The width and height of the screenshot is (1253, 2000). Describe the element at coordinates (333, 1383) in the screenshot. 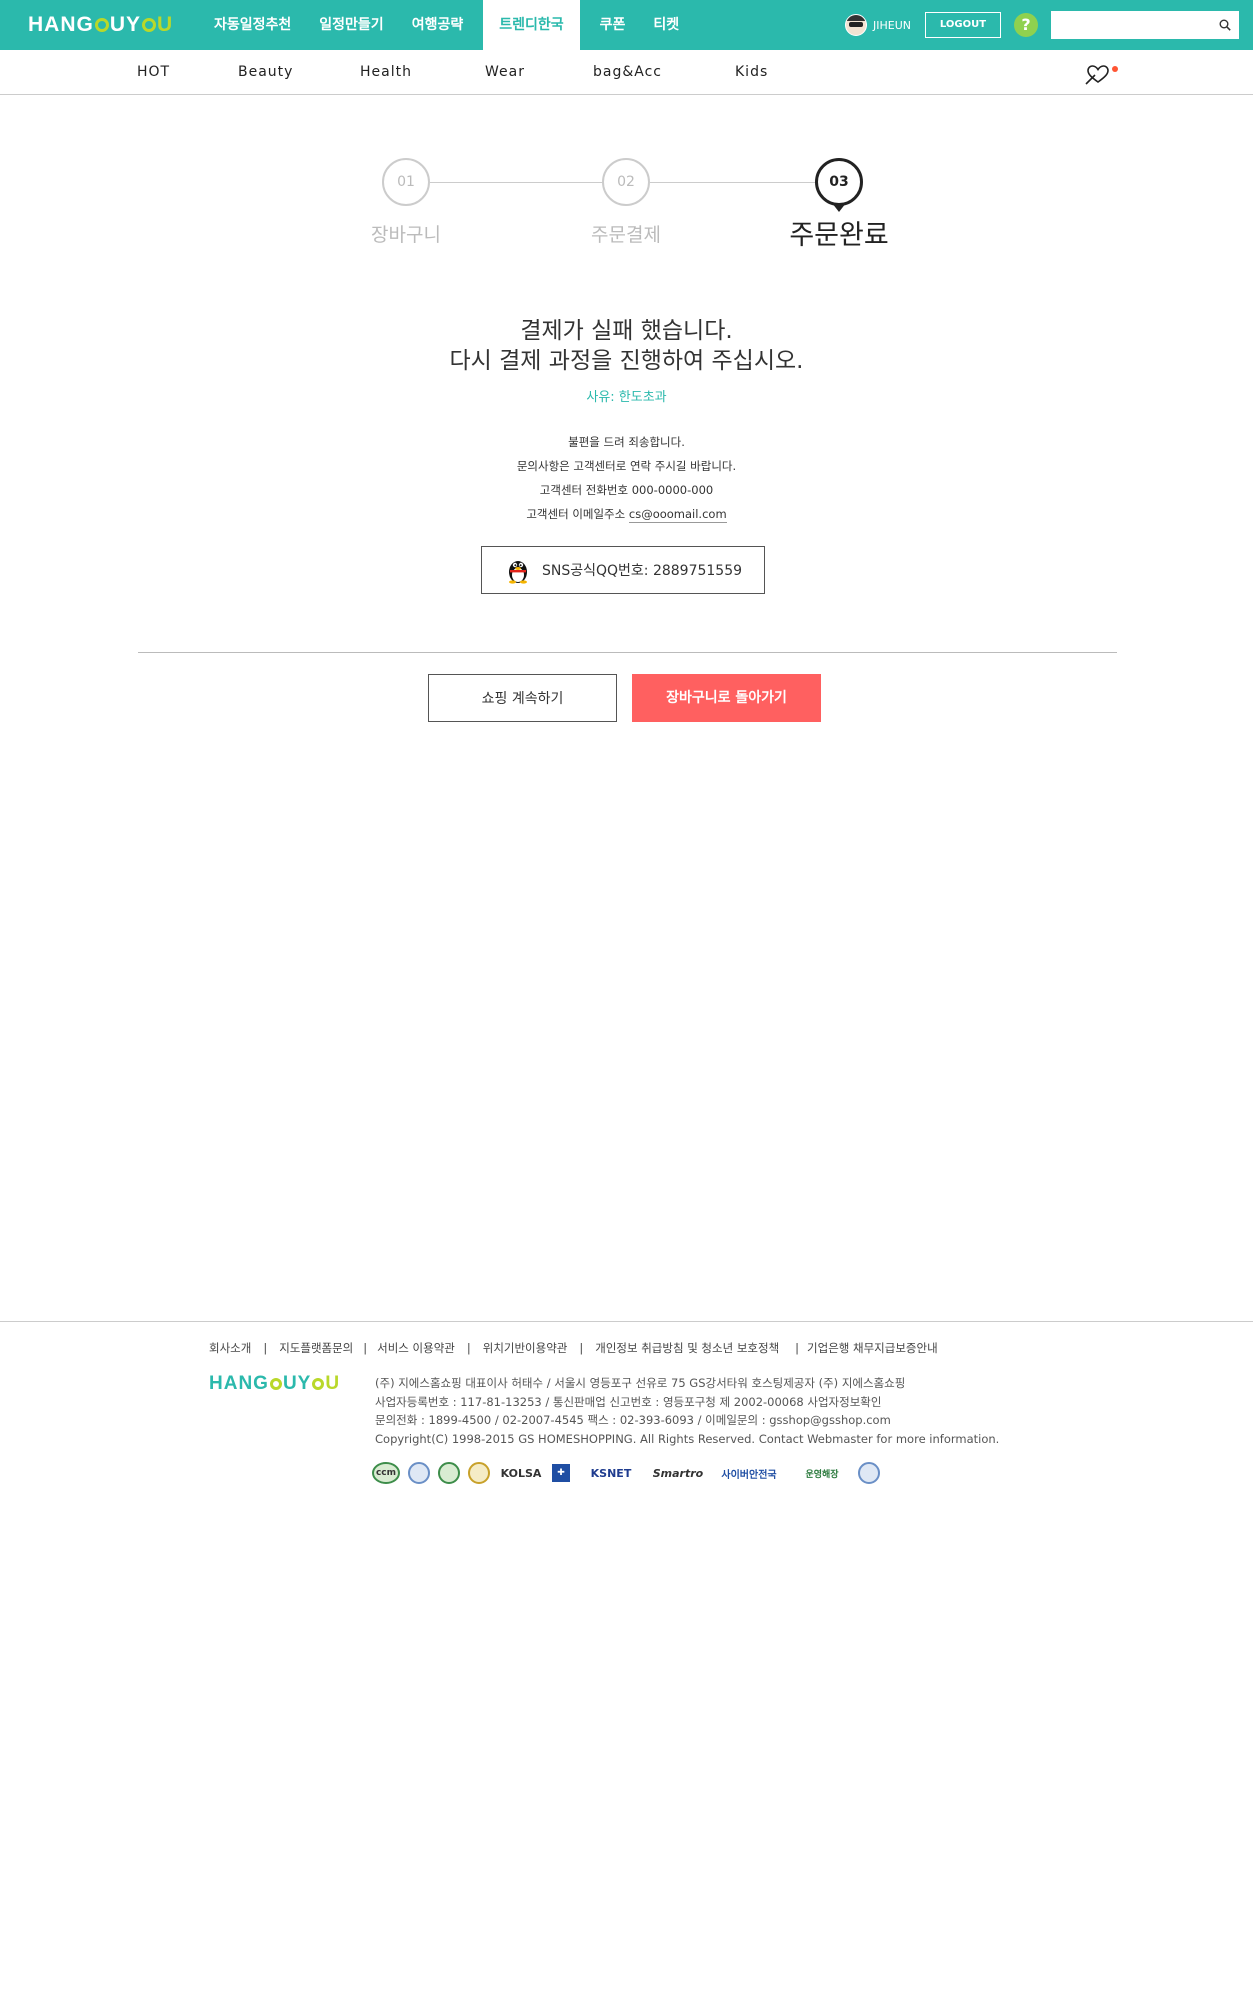

I see `footer-logo-text-3: U` at that location.